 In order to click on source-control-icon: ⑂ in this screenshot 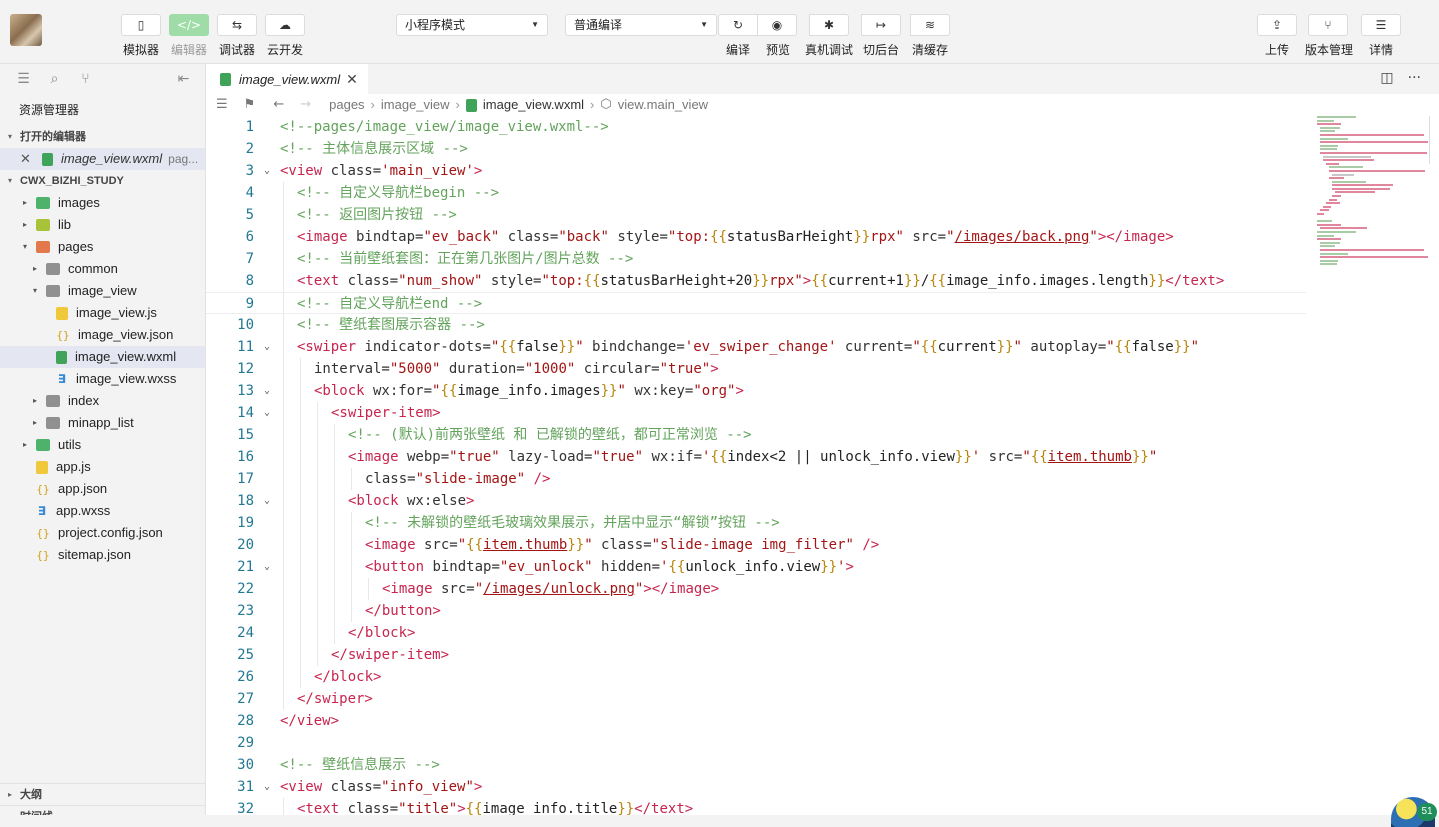, I will do `click(85, 79)`.